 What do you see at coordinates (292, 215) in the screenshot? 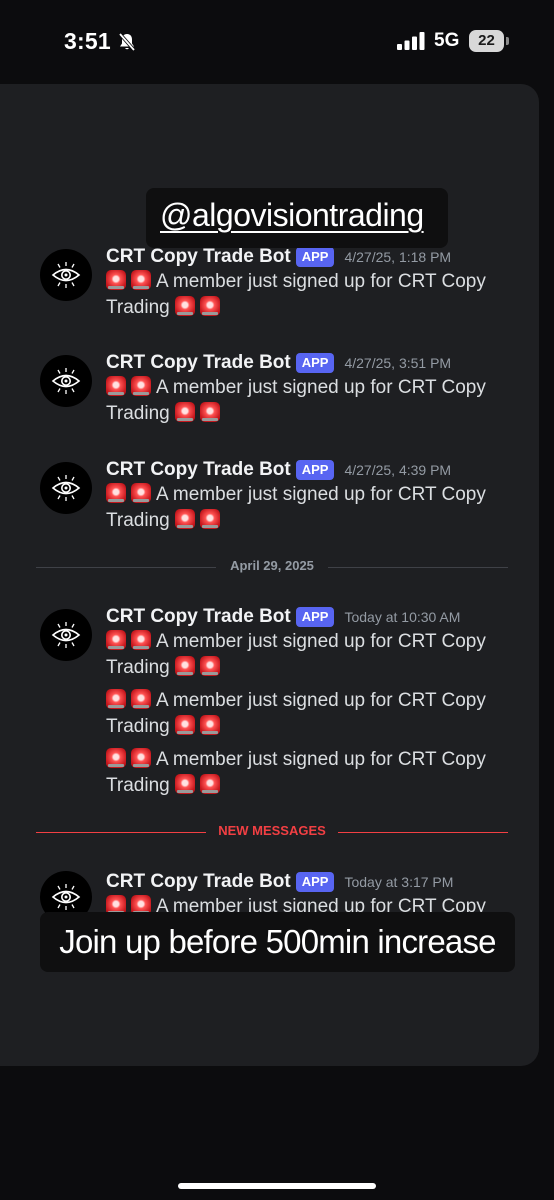
I see `handle-text: @algovisiontrading` at bounding box center [292, 215].